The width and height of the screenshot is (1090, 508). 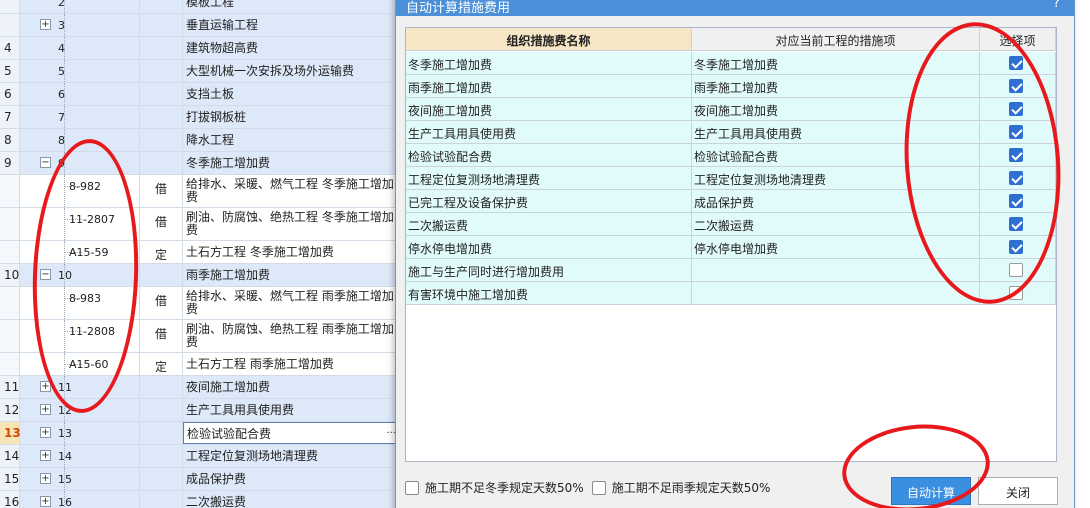 I want to click on column-header-name: 组织措施费名称, so click(x=549, y=39).